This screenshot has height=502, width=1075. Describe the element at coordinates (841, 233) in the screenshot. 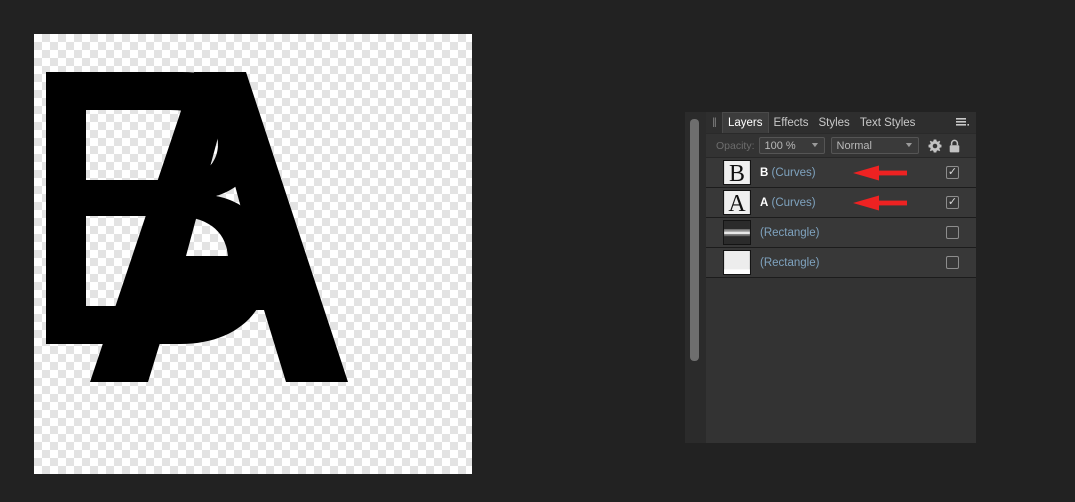

I see `layer-row-rectangle-dark: (Rectangle)` at that location.